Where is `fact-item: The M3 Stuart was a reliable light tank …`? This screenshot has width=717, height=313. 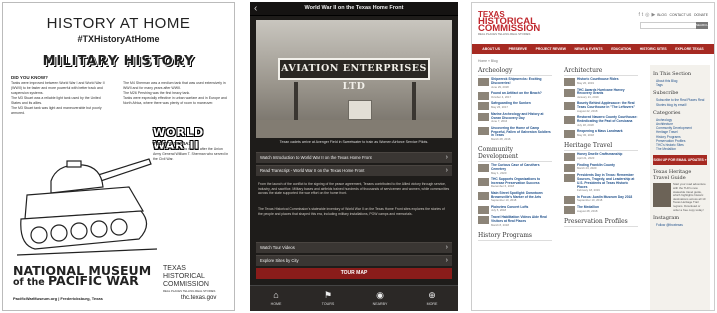
fact-item: The M3 Stuart was a reliable light tank … is located at coordinates (56, 100).